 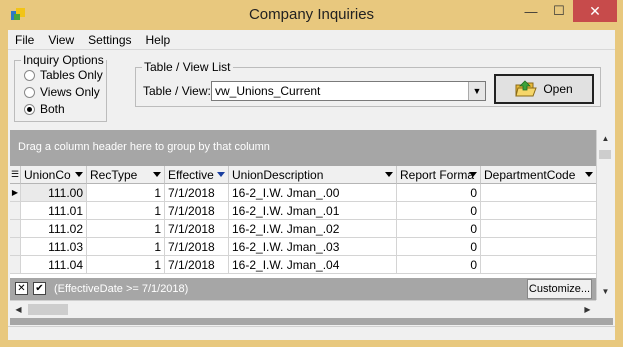 I want to click on radio-both: Both, so click(x=44, y=109).